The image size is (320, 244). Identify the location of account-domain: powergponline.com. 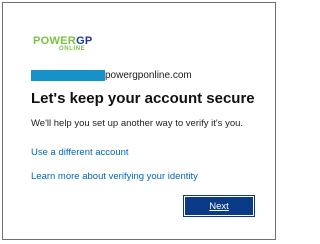
(148, 75).